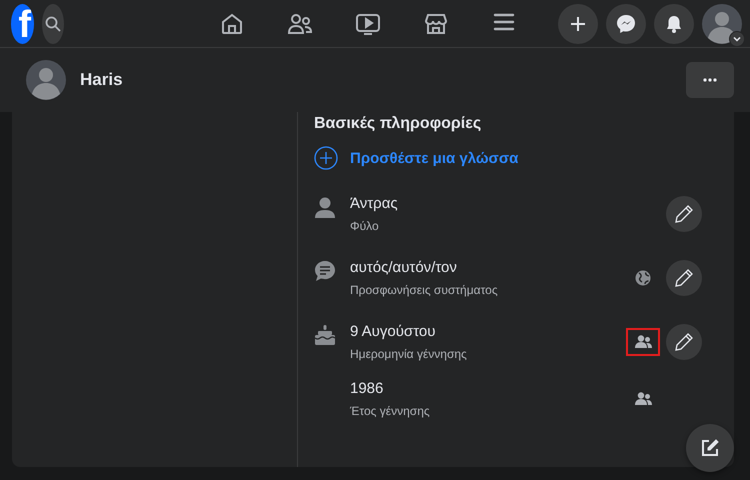 Image resolution: width=750 pixels, height=480 pixels. Describe the element at coordinates (409, 354) in the screenshot. I see `info-label: Ημερομηνία γέννησης` at that location.